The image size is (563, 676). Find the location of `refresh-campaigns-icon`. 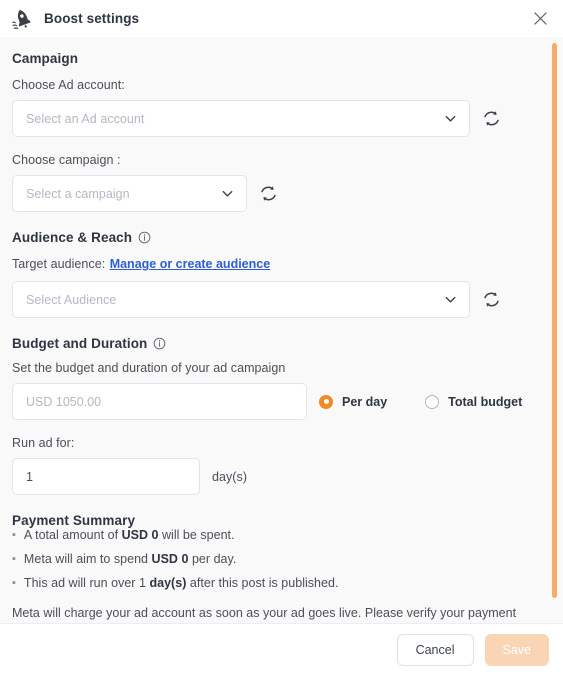

refresh-campaigns-icon is located at coordinates (268, 193).